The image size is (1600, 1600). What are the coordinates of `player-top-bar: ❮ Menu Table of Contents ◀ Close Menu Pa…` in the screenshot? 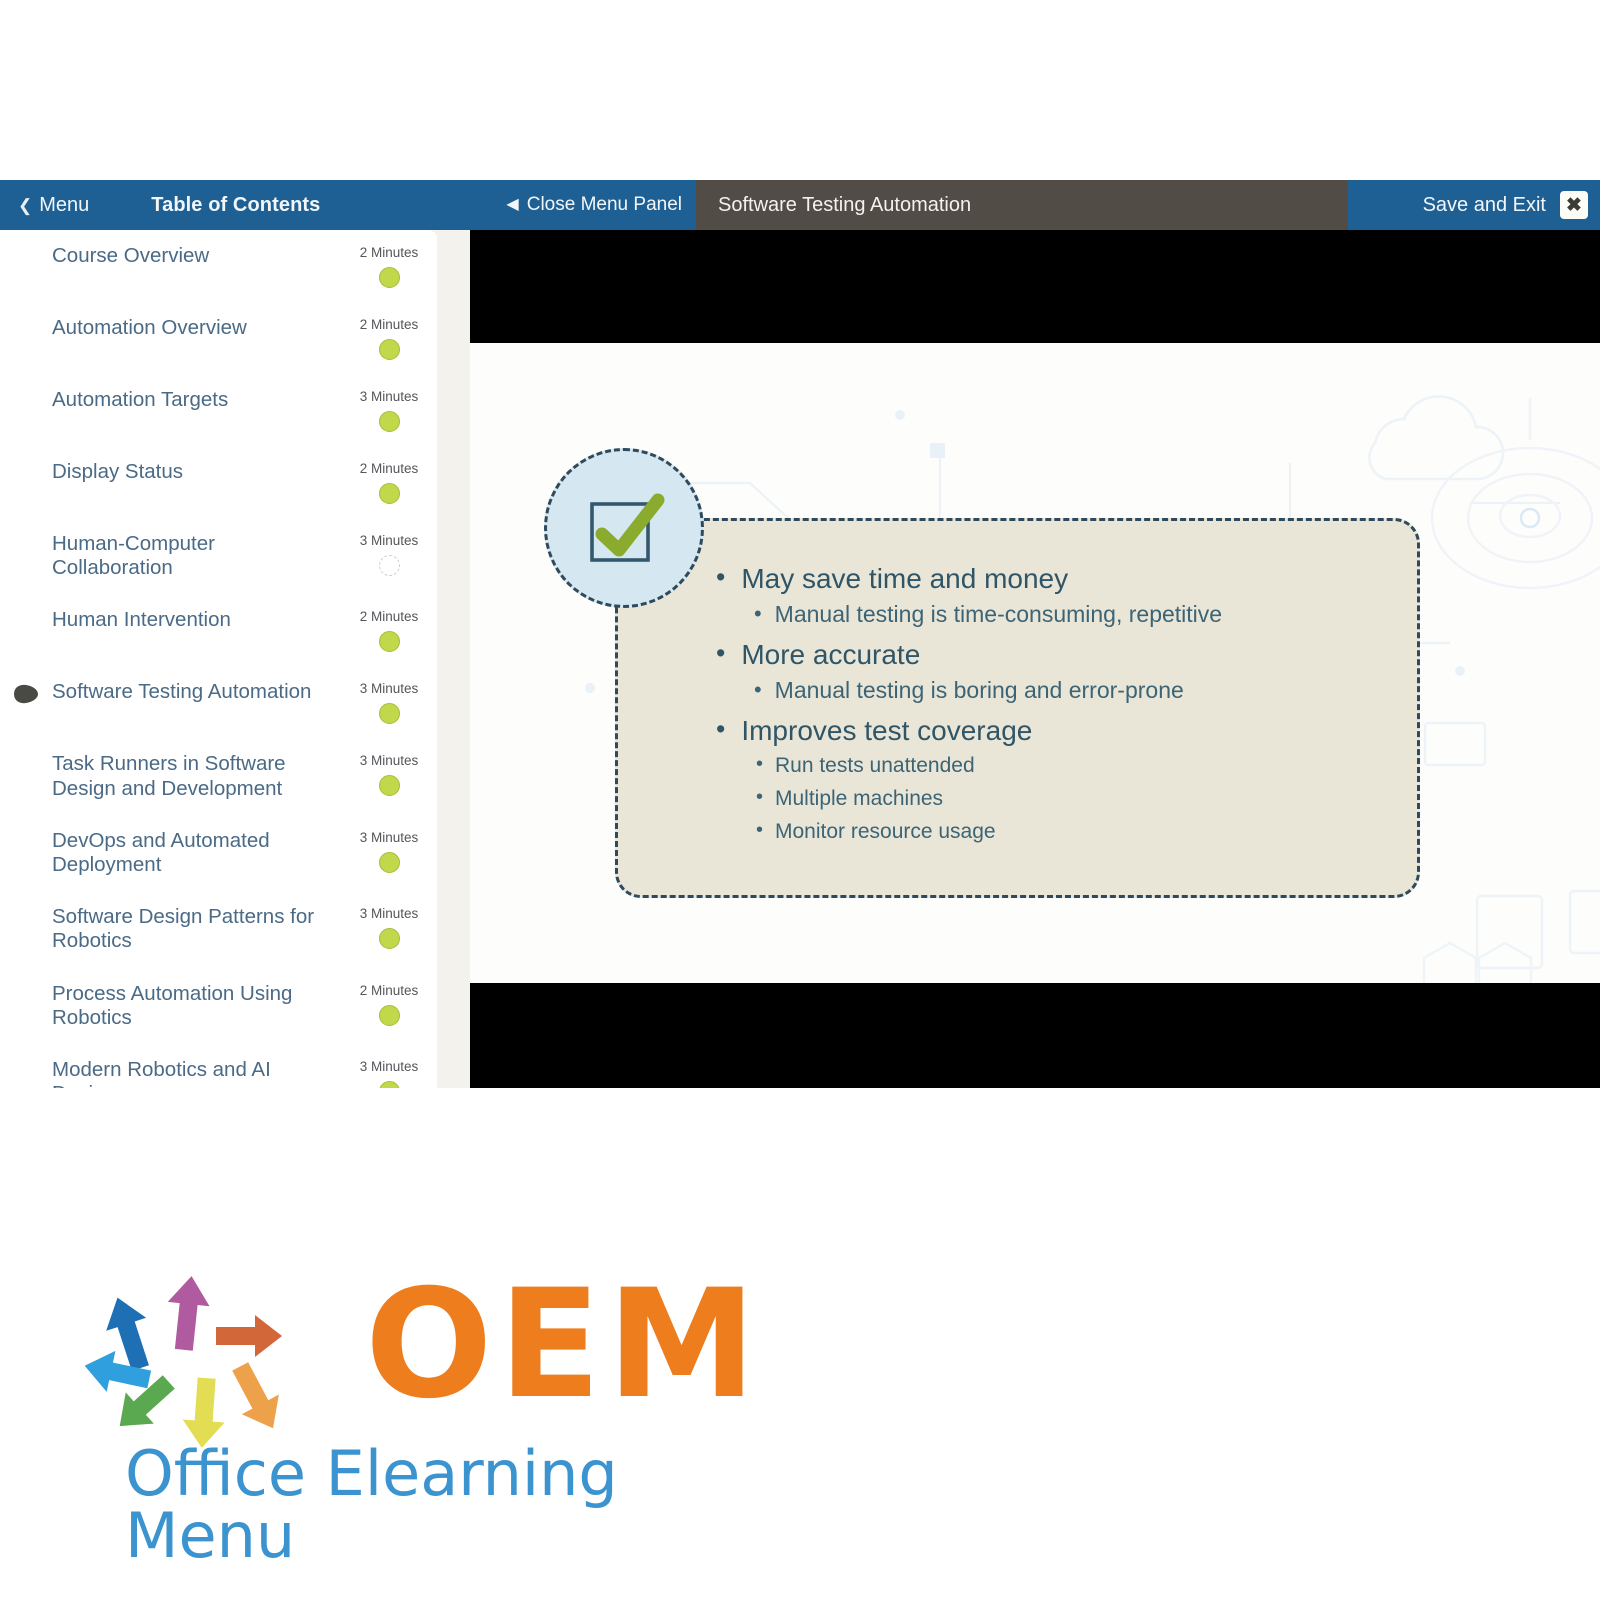 It's located at (800, 205).